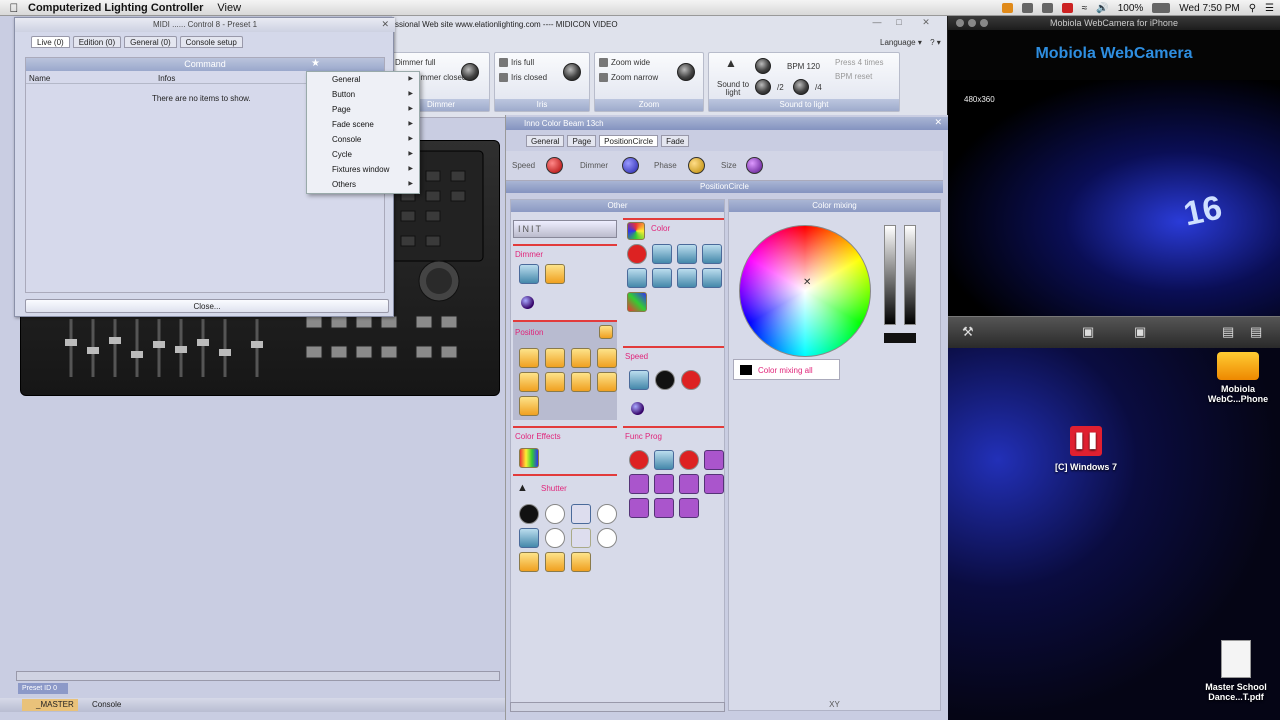 The height and width of the screenshot is (720, 1280). Describe the element at coordinates (805, 291) in the screenshot. I see `color-wheel` at that location.